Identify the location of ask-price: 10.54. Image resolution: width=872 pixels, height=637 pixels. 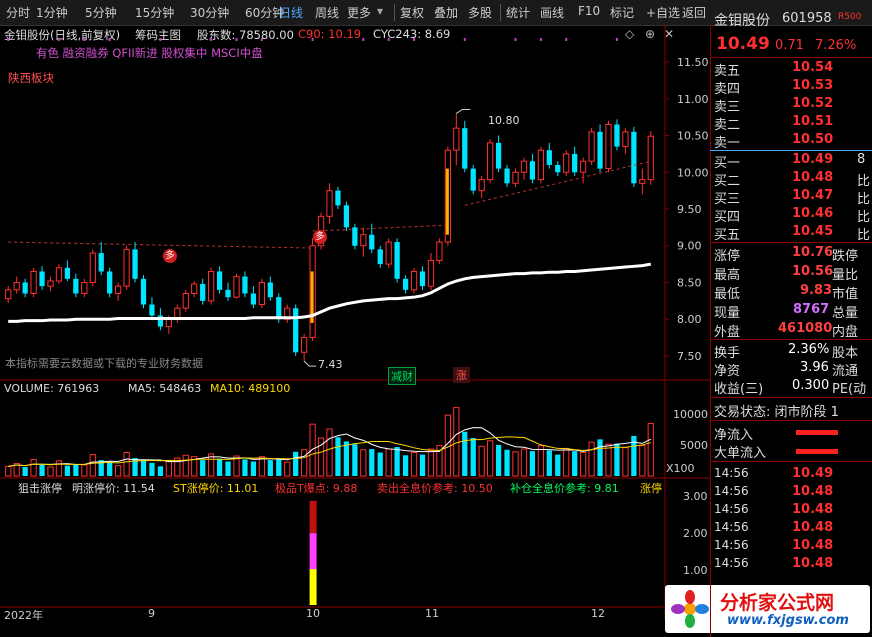
(812, 67).